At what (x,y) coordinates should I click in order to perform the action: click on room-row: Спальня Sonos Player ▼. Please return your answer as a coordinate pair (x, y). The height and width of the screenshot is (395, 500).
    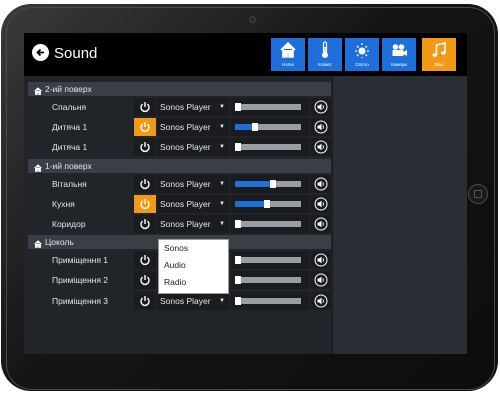
    Looking at the image, I should click on (179, 107).